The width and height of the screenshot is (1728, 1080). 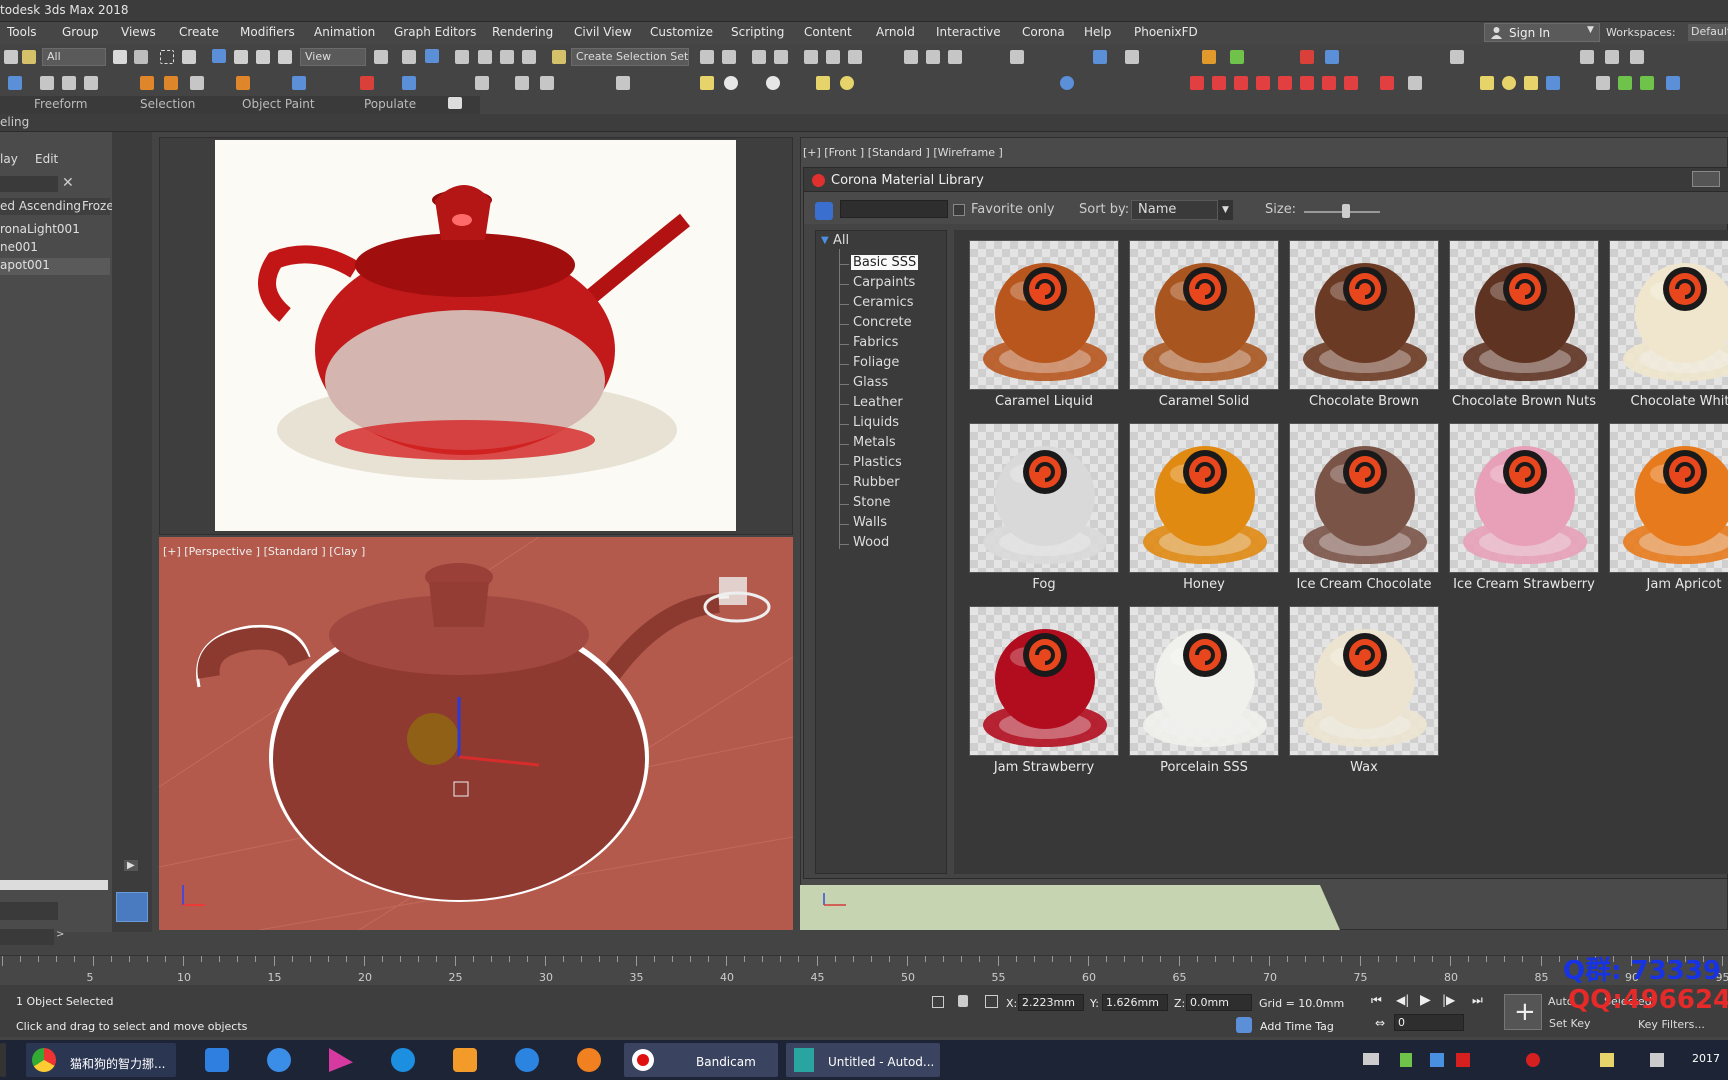 What do you see at coordinates (1351, 83) in the screenshot?
I see `effect-icon` at bounding box center [1351, 83].